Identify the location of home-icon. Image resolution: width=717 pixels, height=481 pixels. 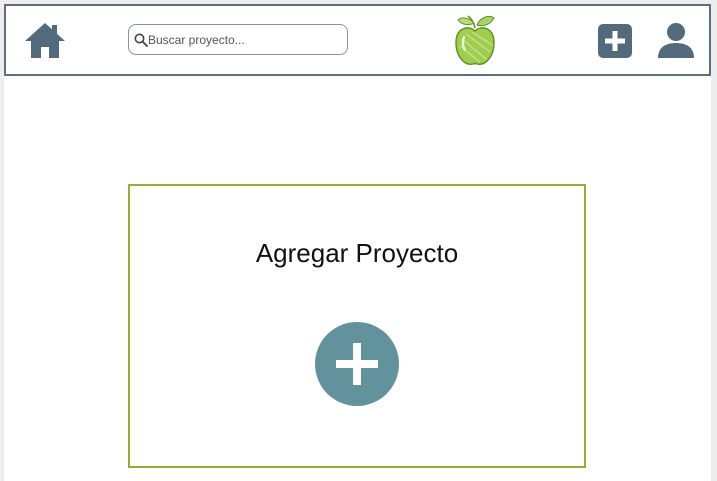
(45, 40).